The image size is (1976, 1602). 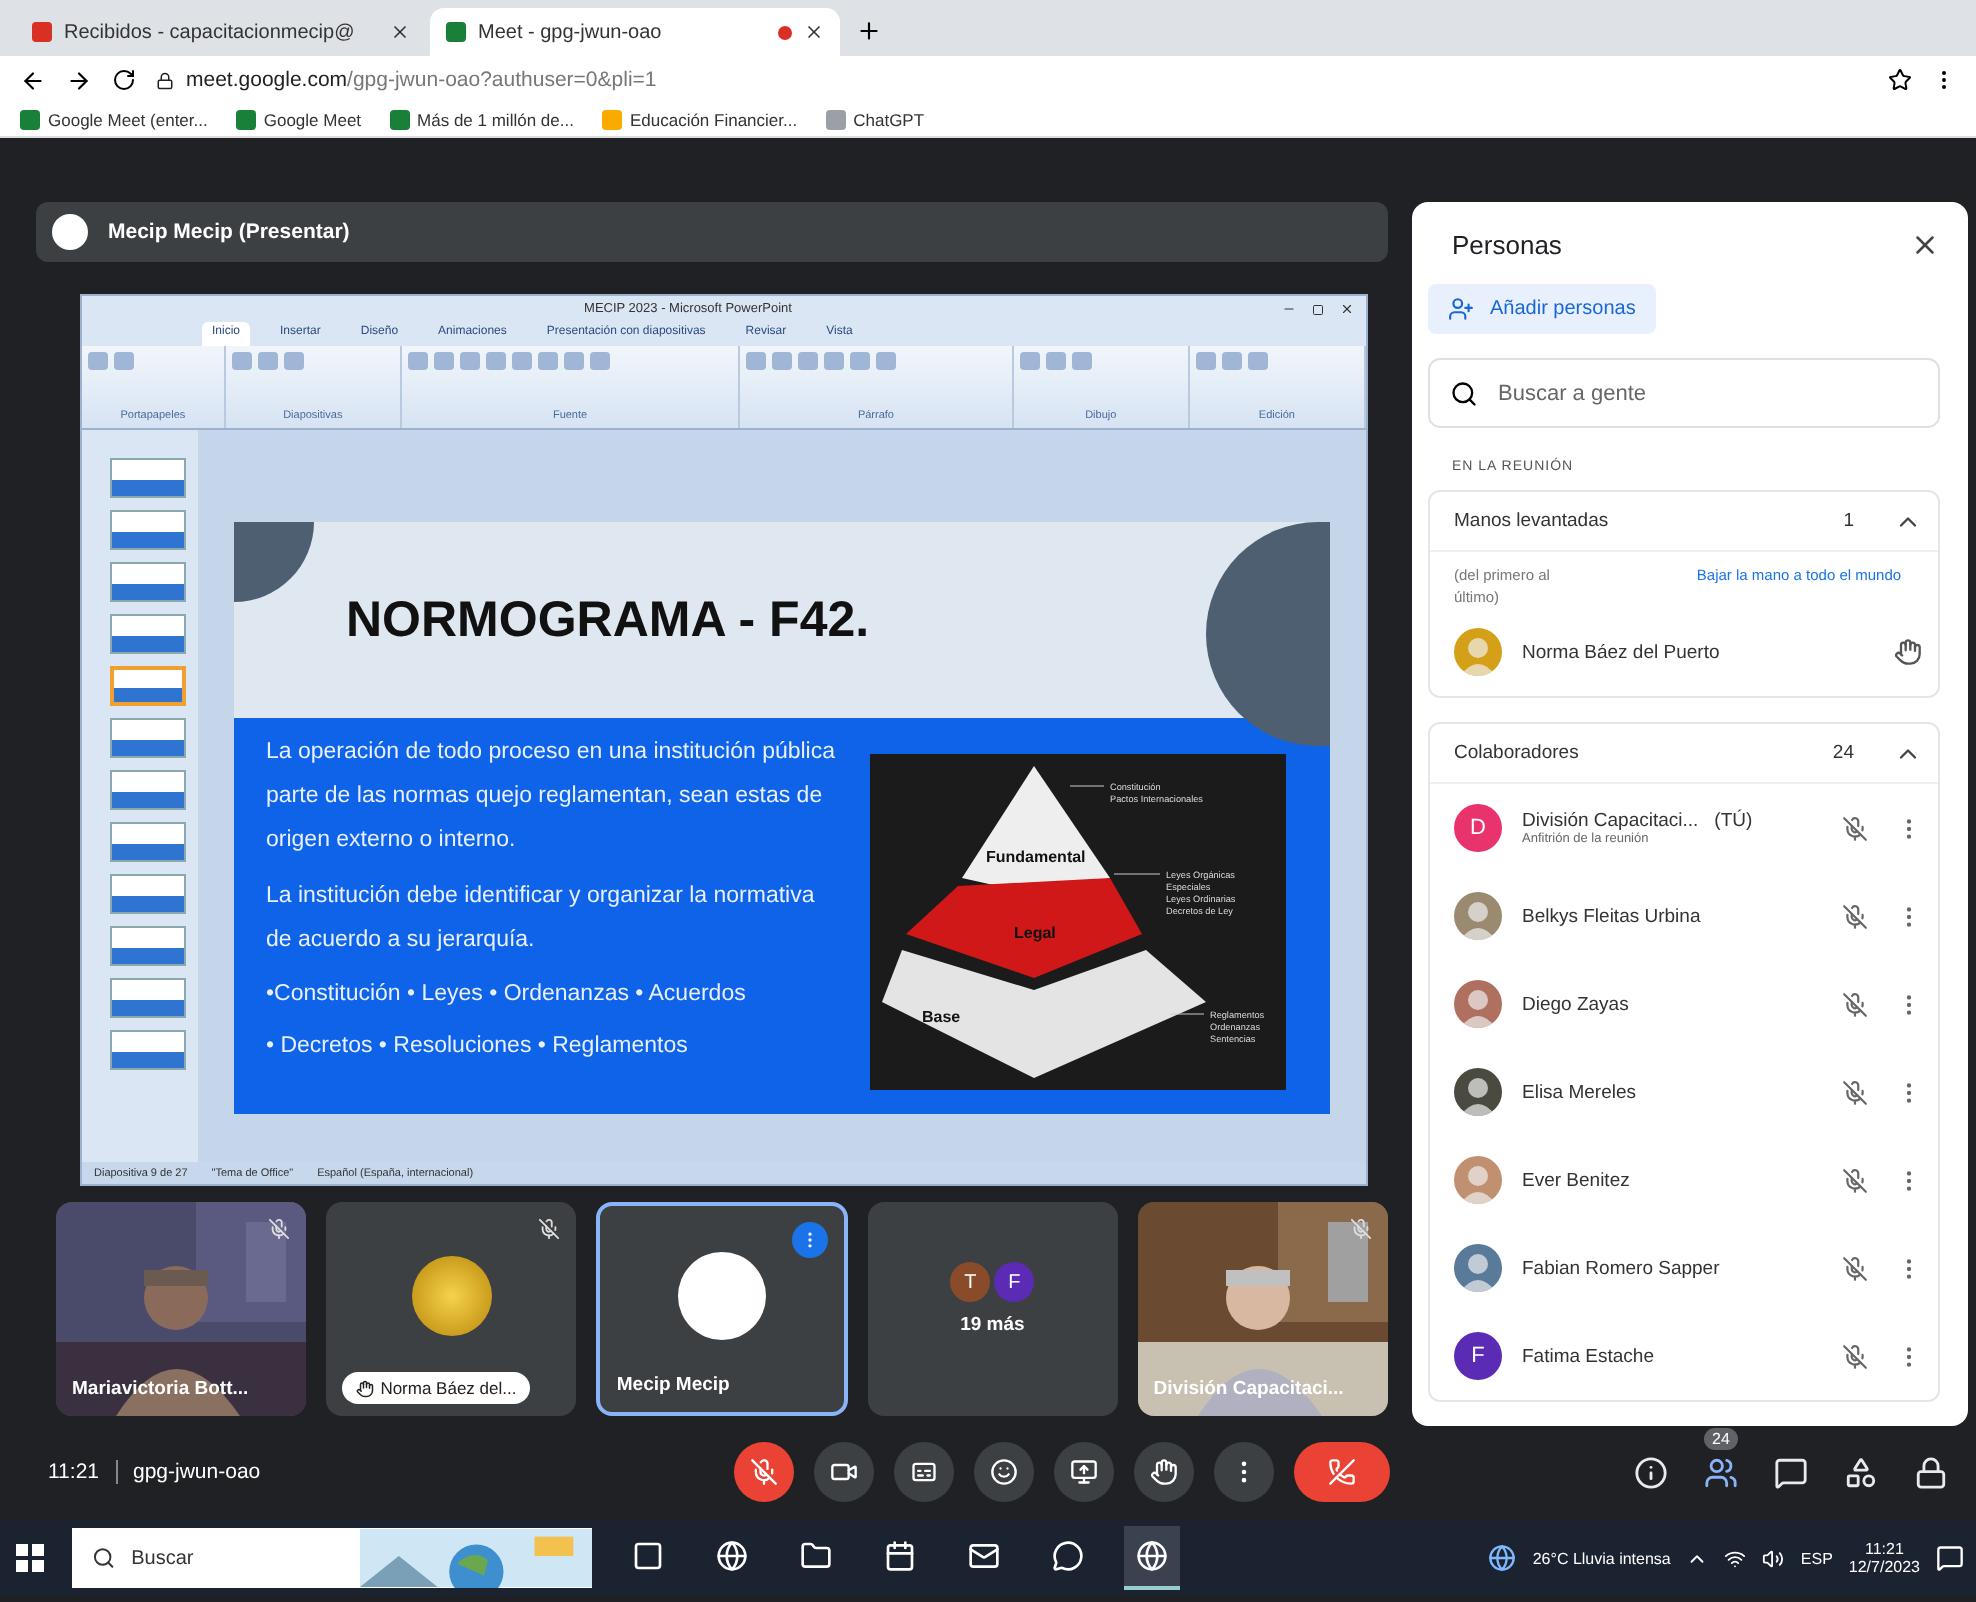 I want to click on windows-icon, so click(x=30, y=1558).